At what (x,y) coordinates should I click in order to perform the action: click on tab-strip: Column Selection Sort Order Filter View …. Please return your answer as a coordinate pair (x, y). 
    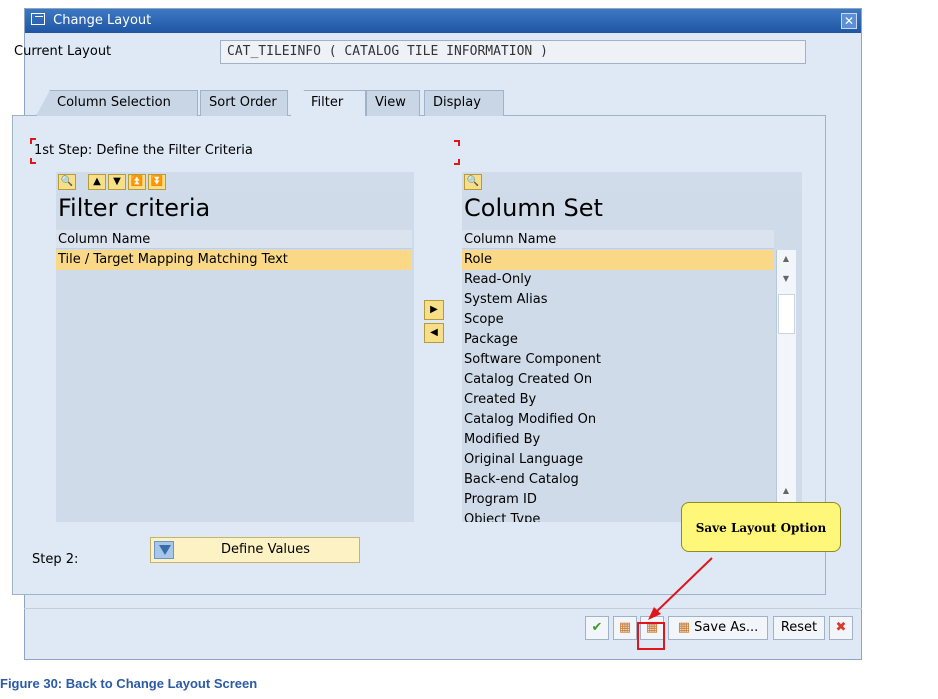
    Looking at the image, I should click on (426, 103).